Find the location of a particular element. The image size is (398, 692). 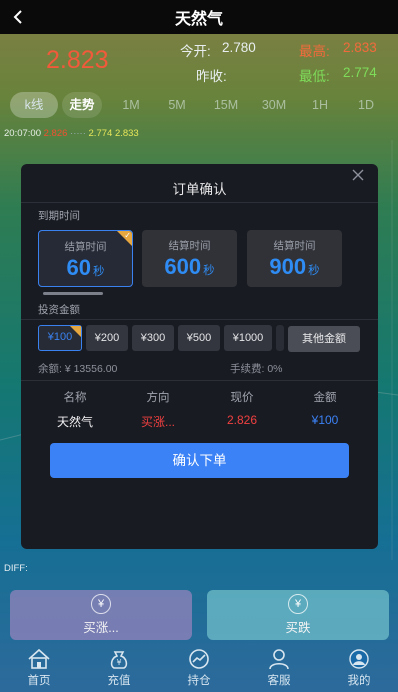

amount-1000-button: ¥1000 is located at coordinates (248, 338).